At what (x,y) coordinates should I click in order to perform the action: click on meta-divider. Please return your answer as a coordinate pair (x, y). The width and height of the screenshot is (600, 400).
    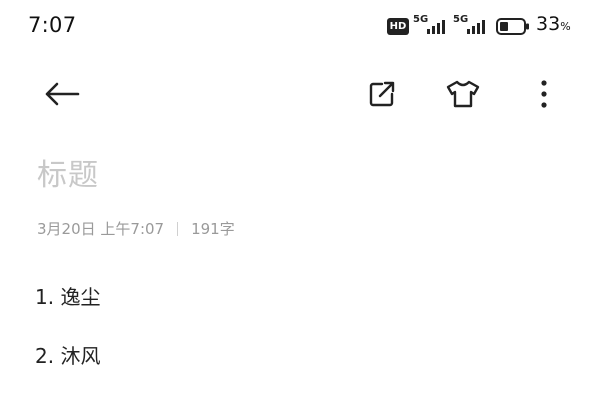
    Looking at the image, I should click on (178, 228).